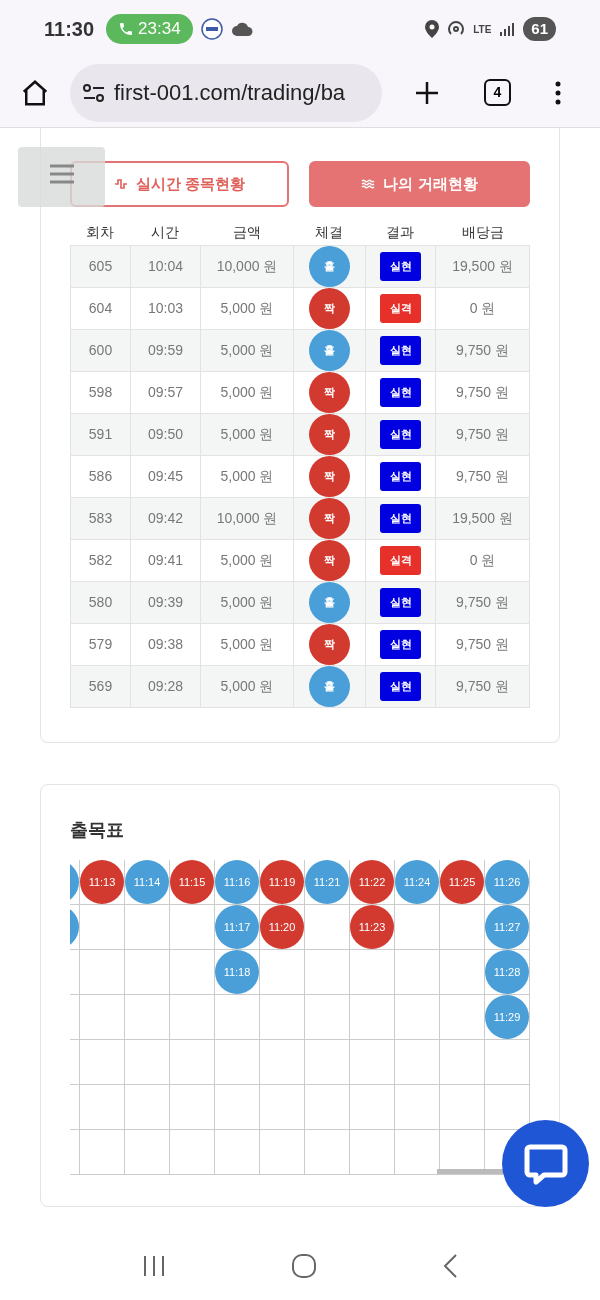  Describe the element at coordinates (101, 350) in the screenshot. I see `table-cell: 600` at that location.